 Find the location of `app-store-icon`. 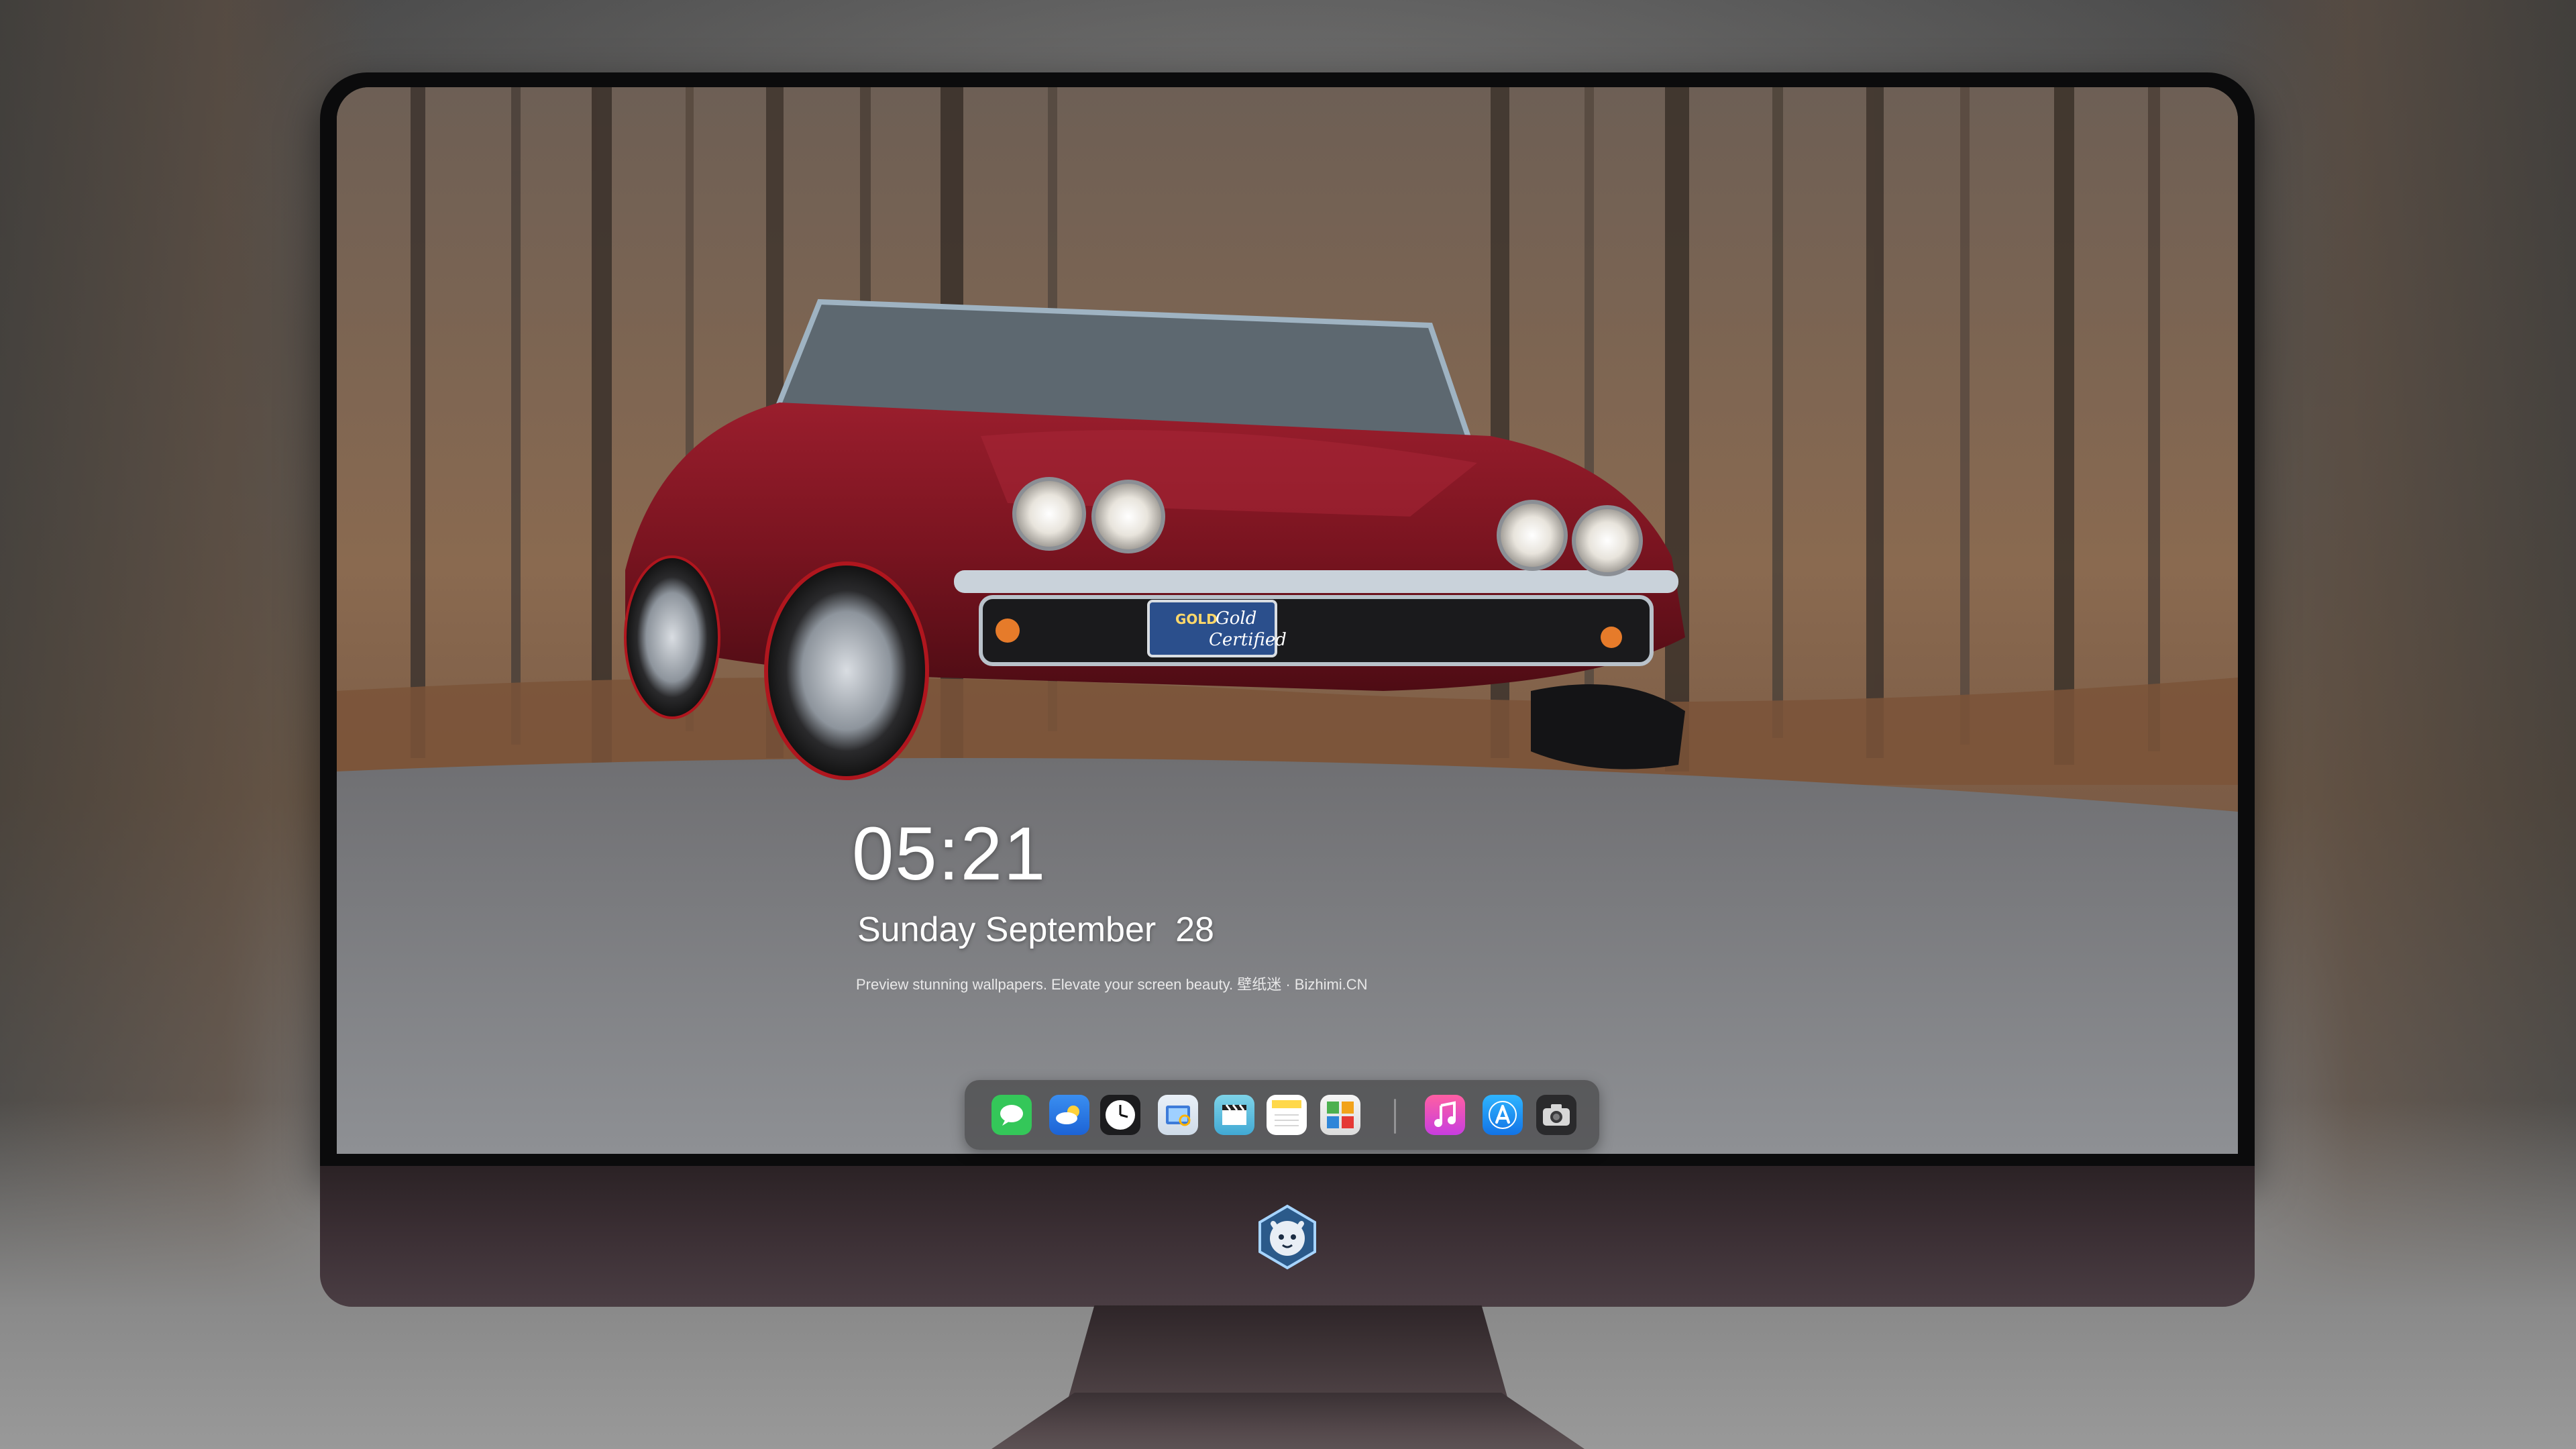

app-store-icon is located at coordinates (1503, 1115).